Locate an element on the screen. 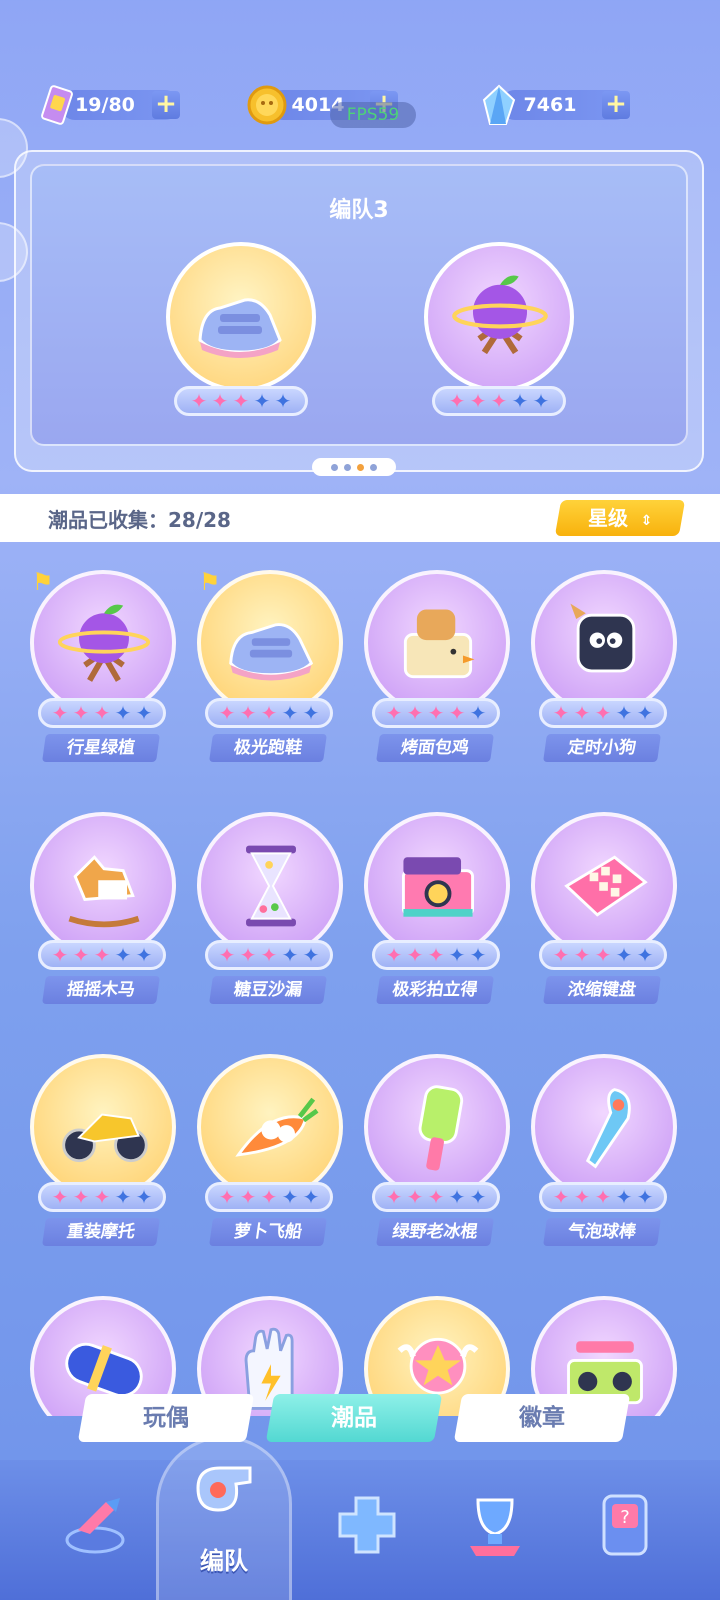  fps-counter: FPS59 is located at coordinates (373, 115).